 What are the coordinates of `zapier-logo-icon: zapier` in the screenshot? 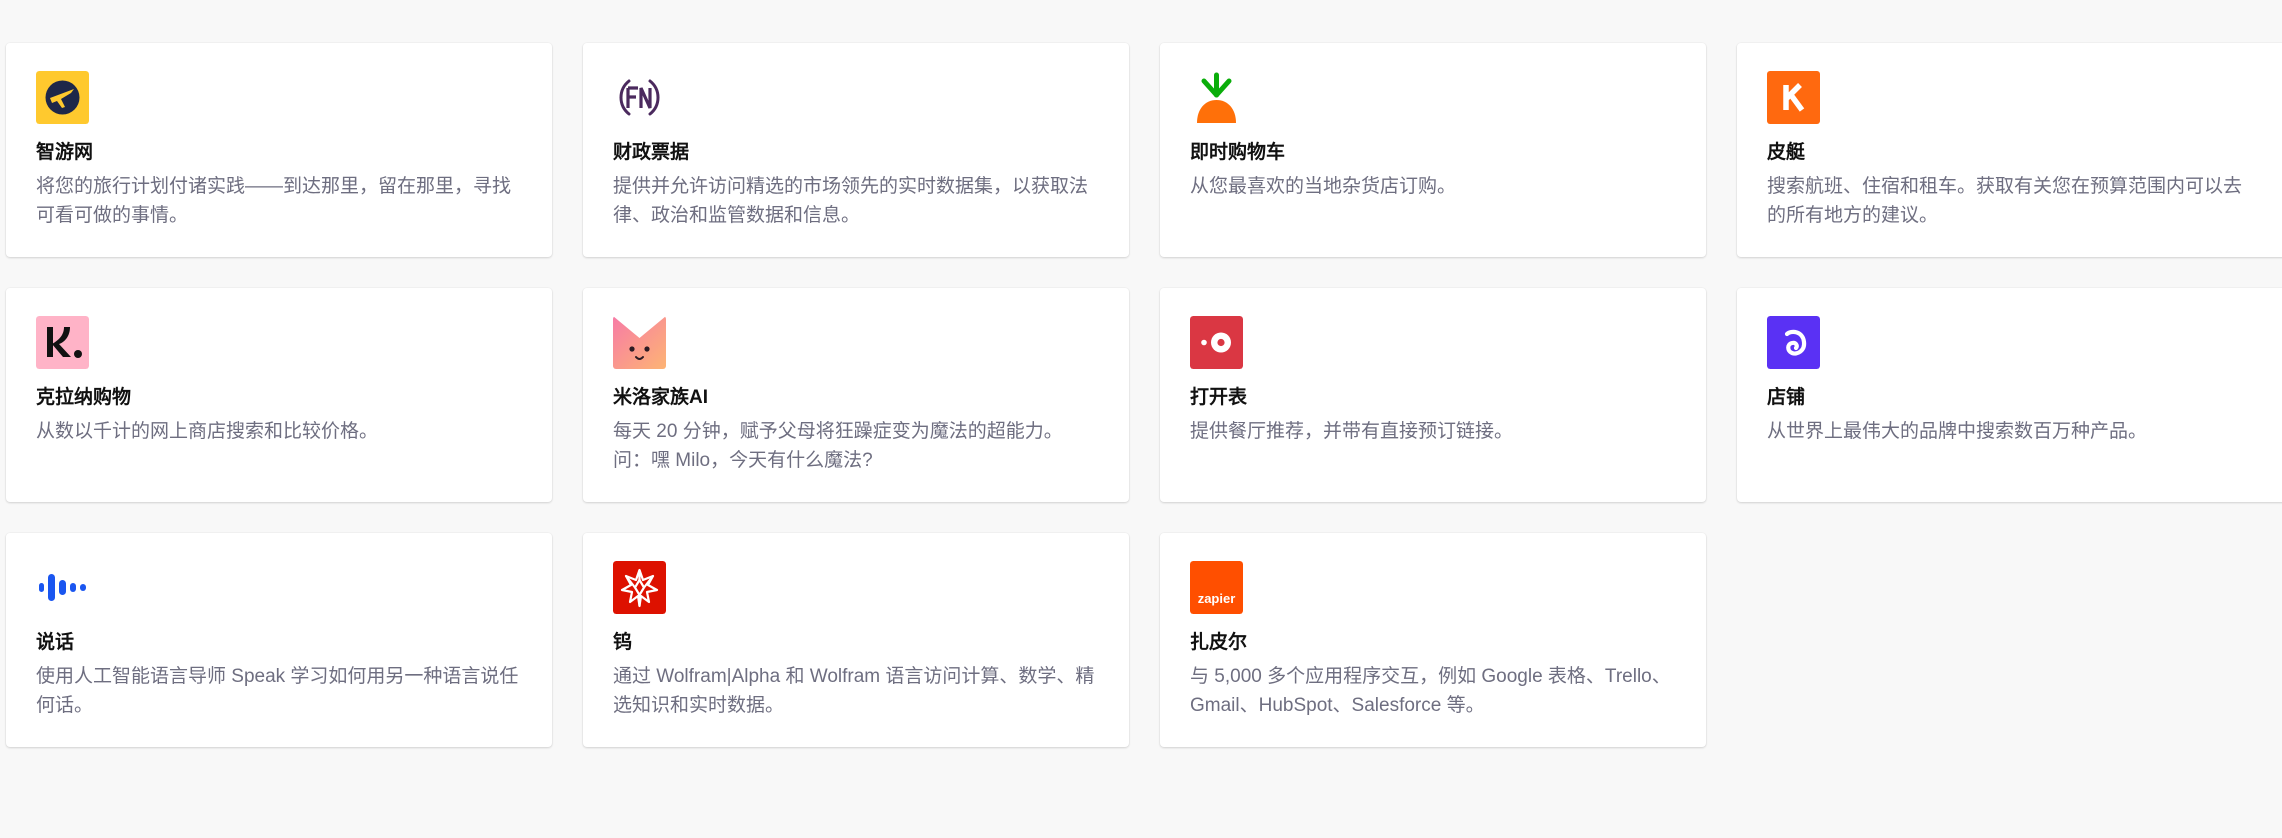 It's located at (1216, 587).